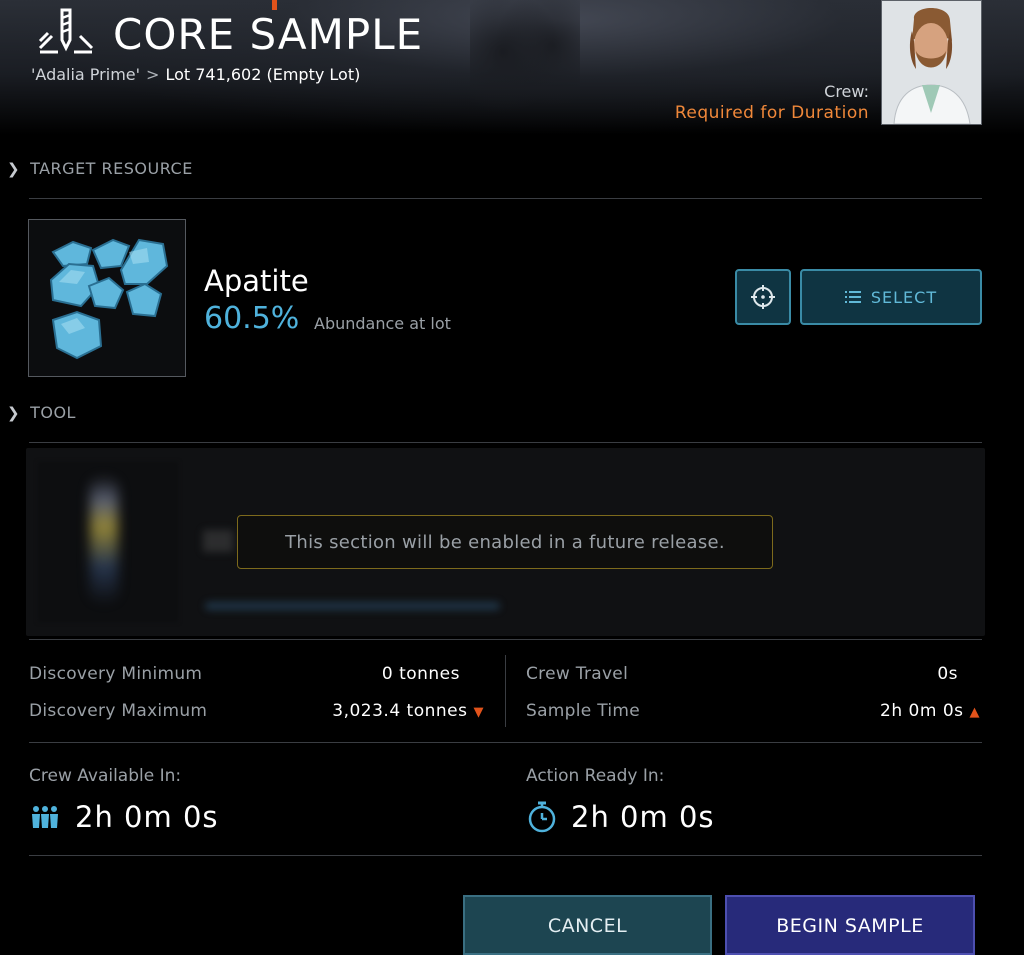 Image resolution: width=1024 pixels, height=955 pixels. I want to click on section-tool: ❯ TOOL, so click(41, 412).